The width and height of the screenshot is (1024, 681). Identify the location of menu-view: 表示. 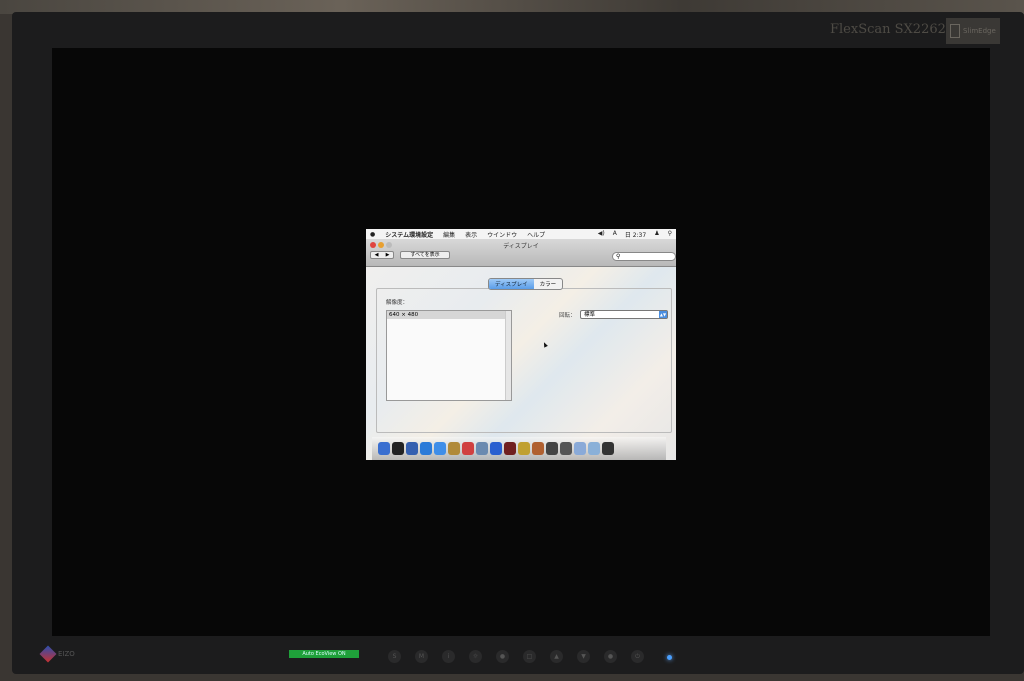
(471, 234).